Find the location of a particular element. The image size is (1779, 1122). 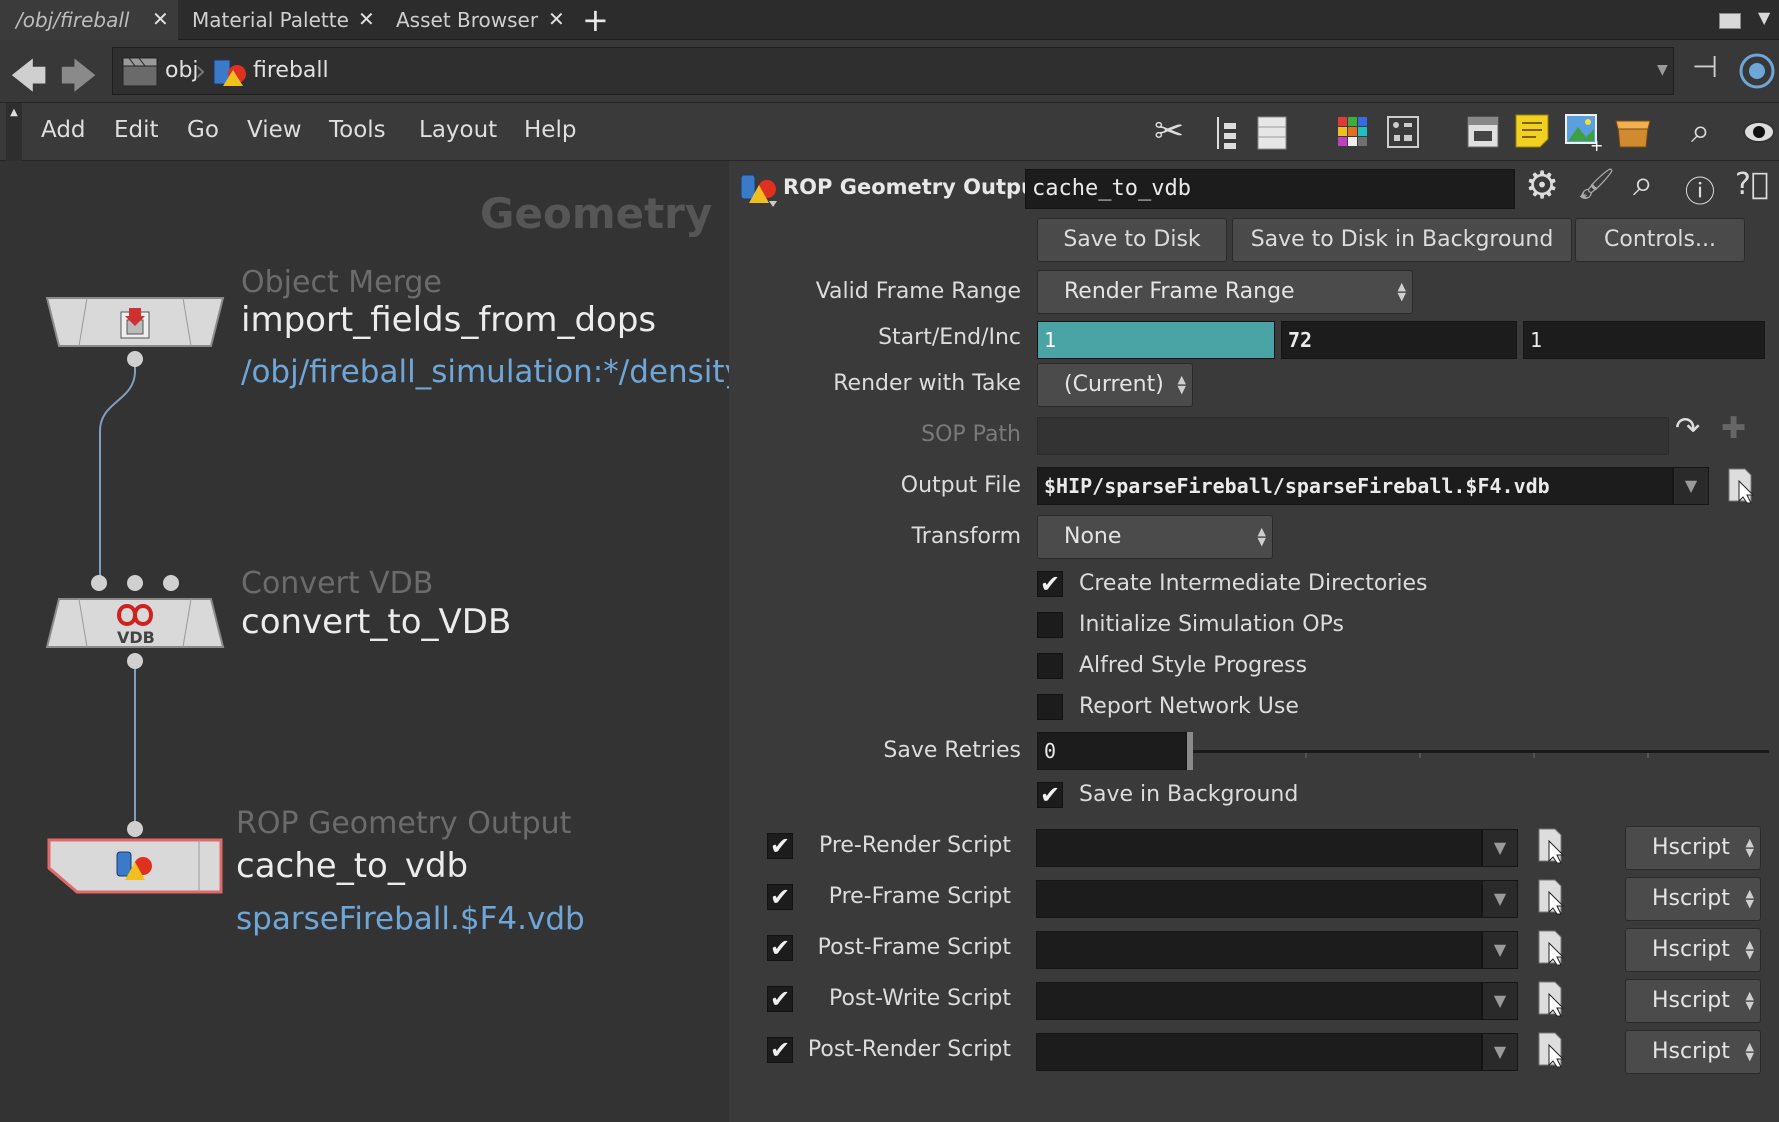

menu-go: Go is located at coordinates (203, 130).